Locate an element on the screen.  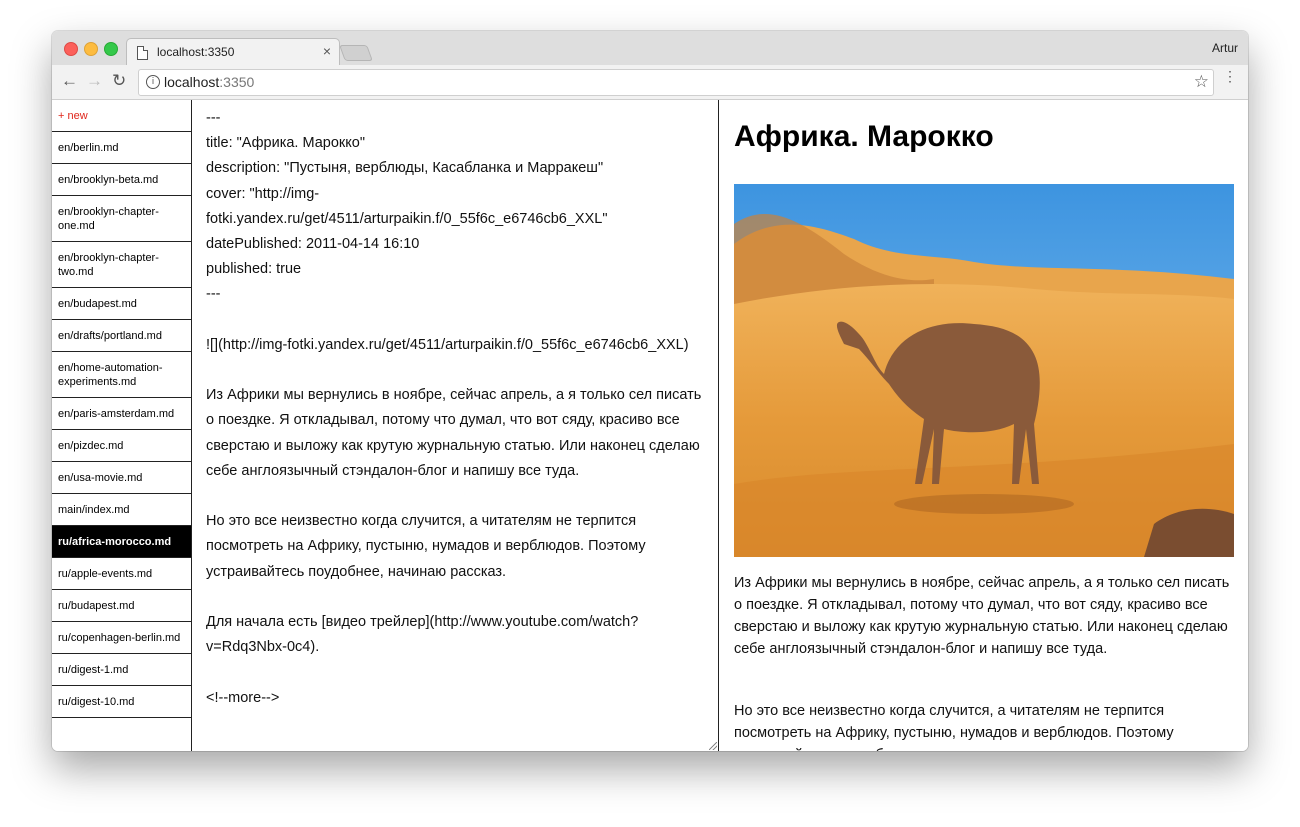
new-tab-button is located at coordinates (356, 53).